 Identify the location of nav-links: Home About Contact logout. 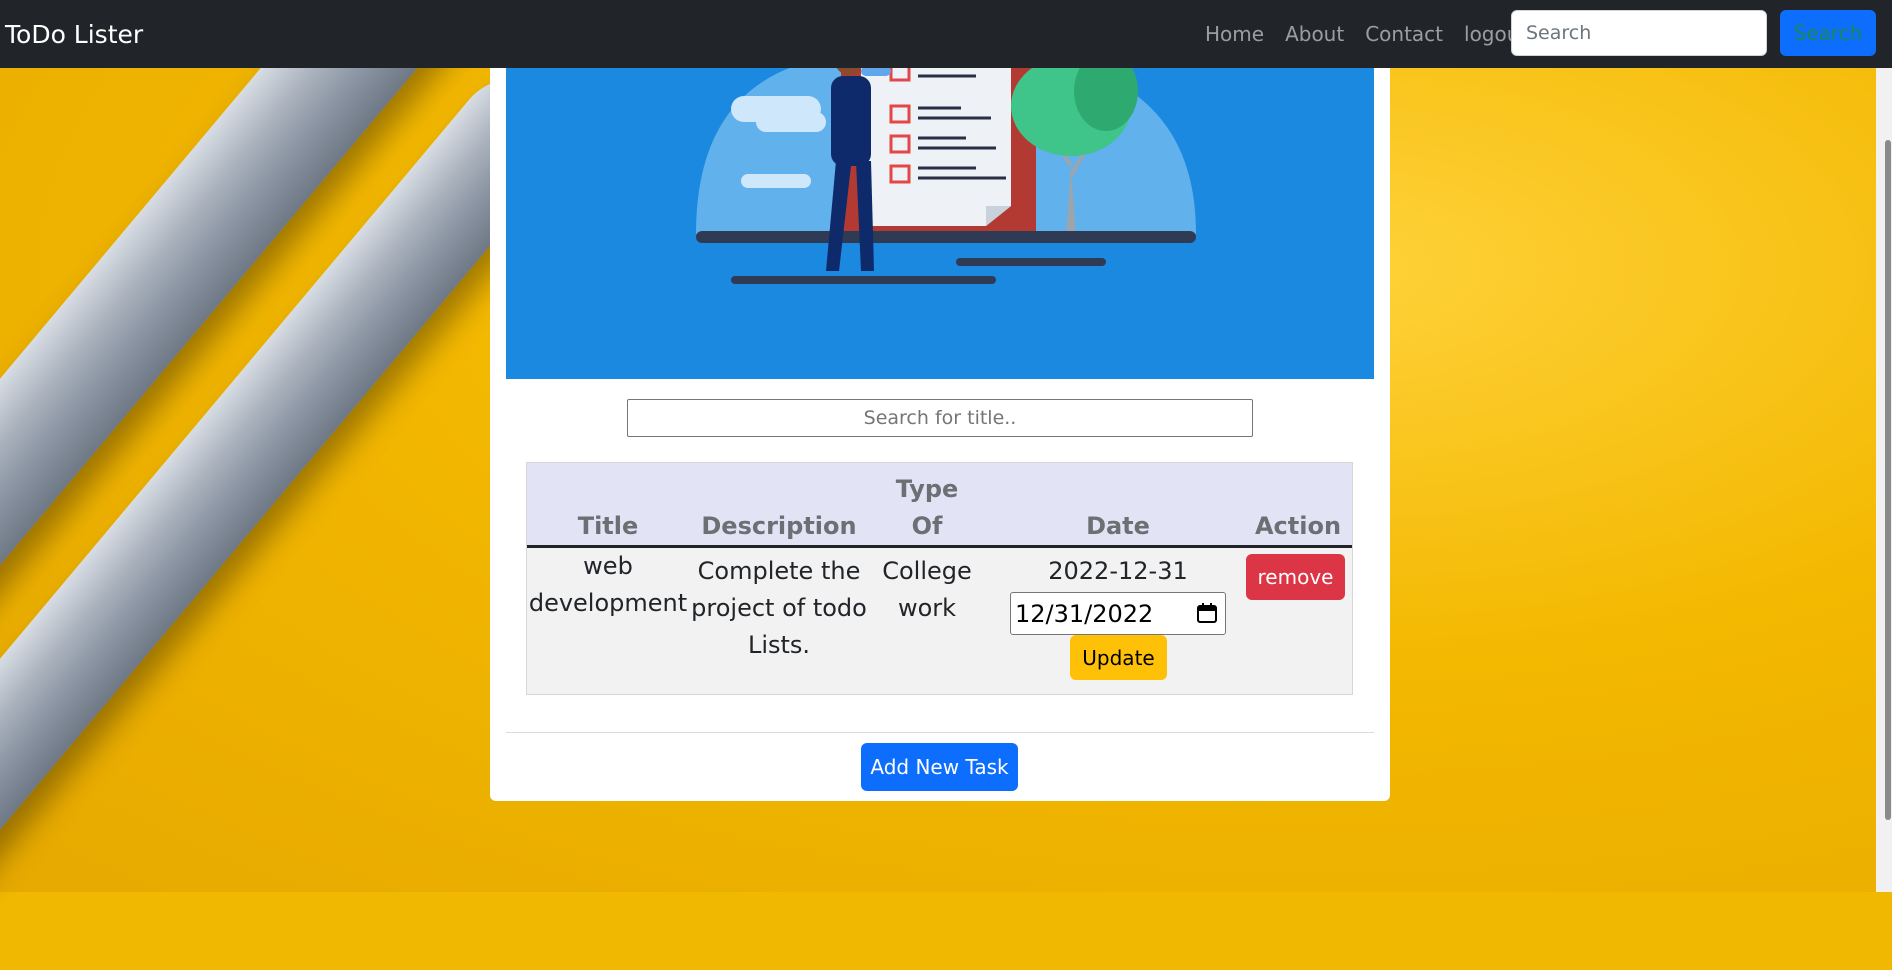
(1376, 34).